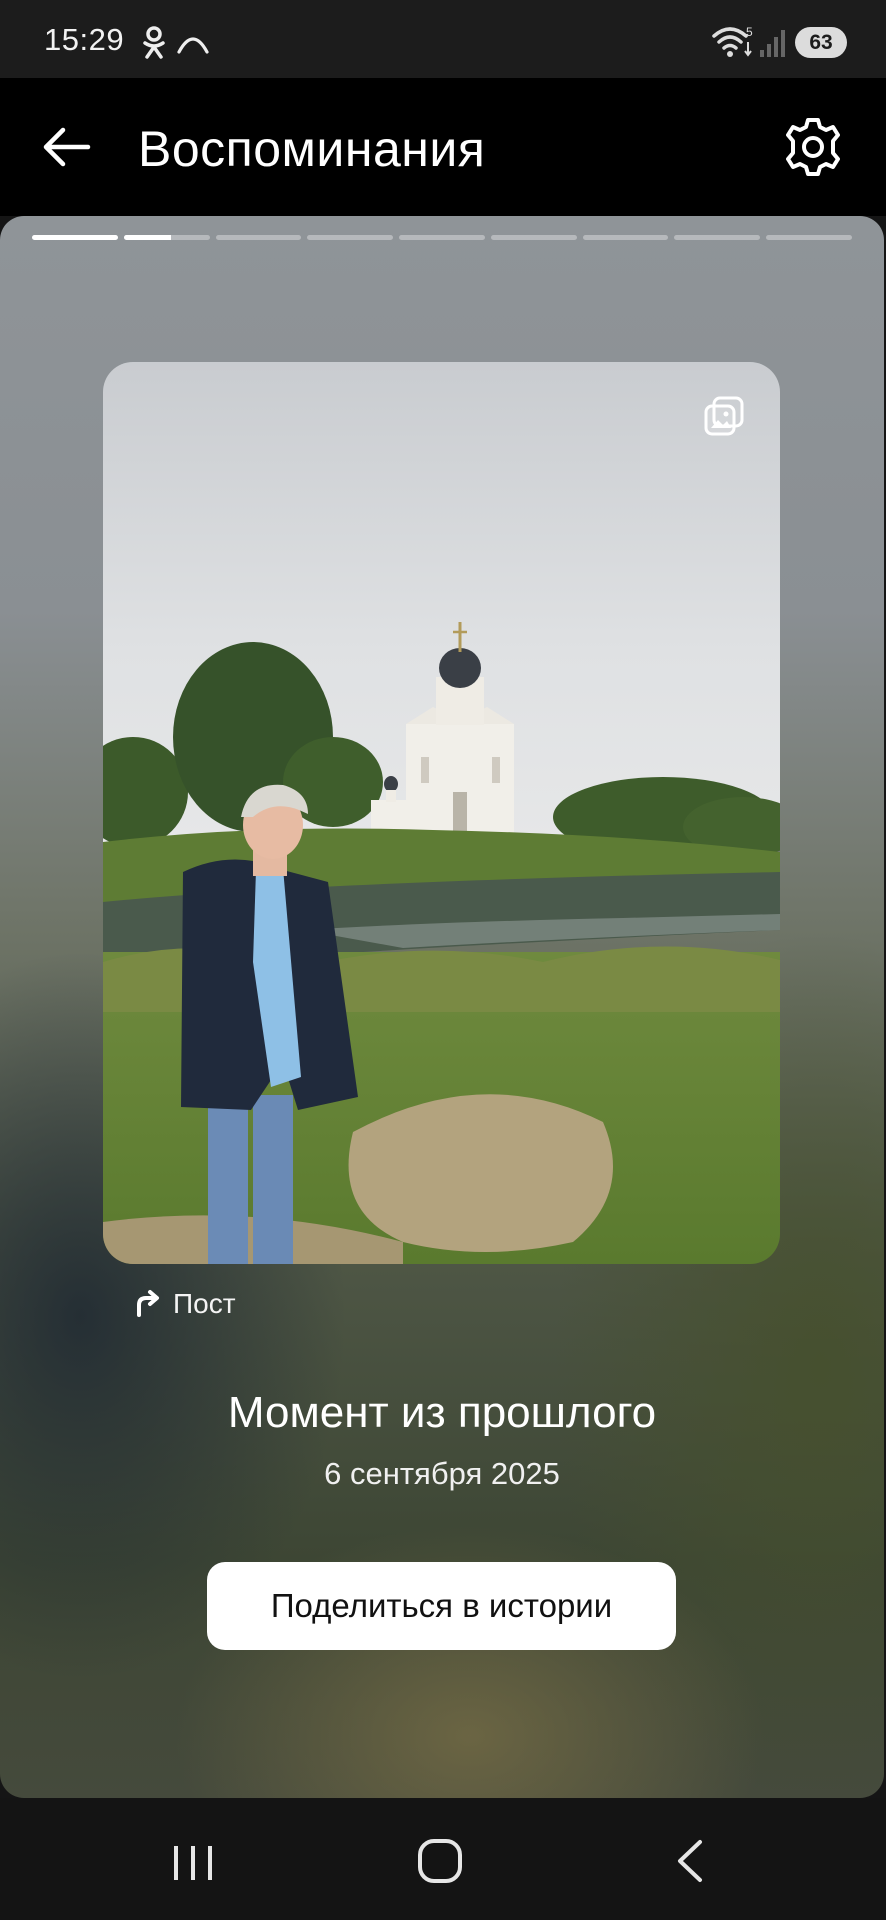 This screenshot has height=1920, width=886. Describe the element at coordinates (443, 39) in the screenshot. I see `status-bar: 15:29 5 63` at that location.